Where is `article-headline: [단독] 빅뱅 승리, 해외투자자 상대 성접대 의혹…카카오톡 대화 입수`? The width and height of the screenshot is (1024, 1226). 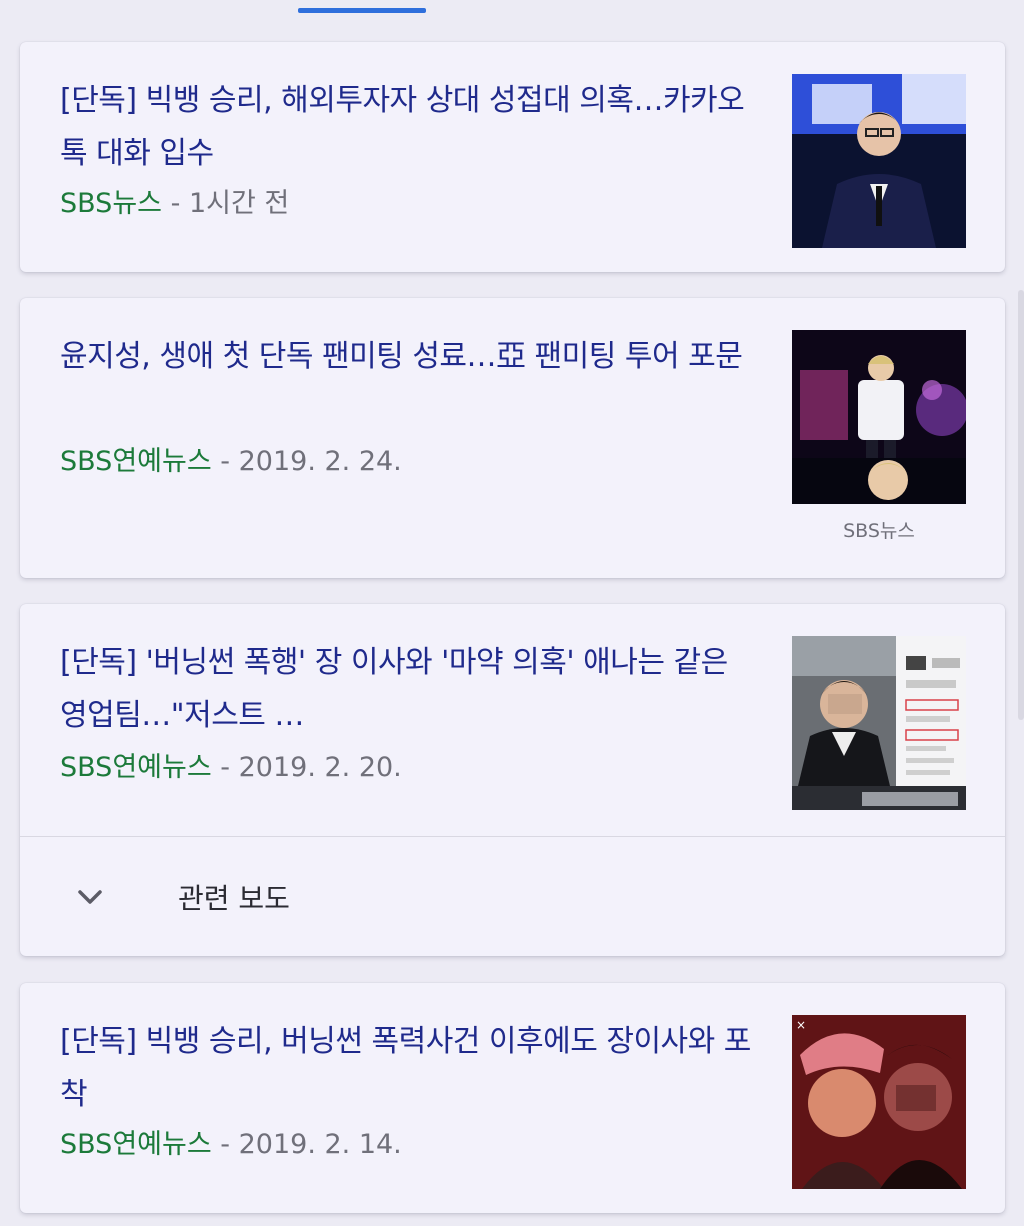
article-headline: [단독] 빅뱅 승리, 해외투자자 상대 성접대 의혹…카카오톡 대화 입수 is located at coordinates (410, 127).